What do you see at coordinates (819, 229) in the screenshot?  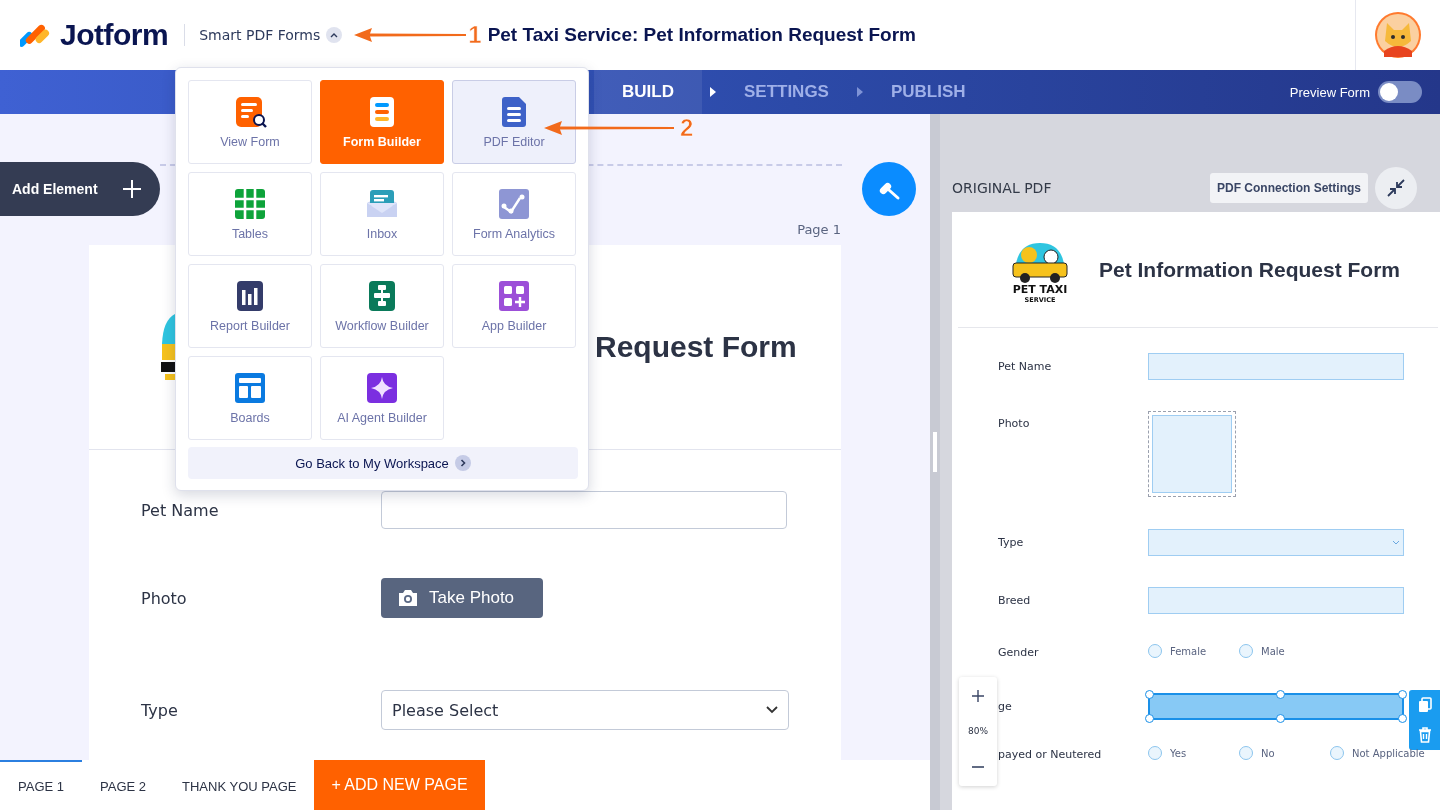 I see `page-label: Page 1` at bounding box center [819, 229].